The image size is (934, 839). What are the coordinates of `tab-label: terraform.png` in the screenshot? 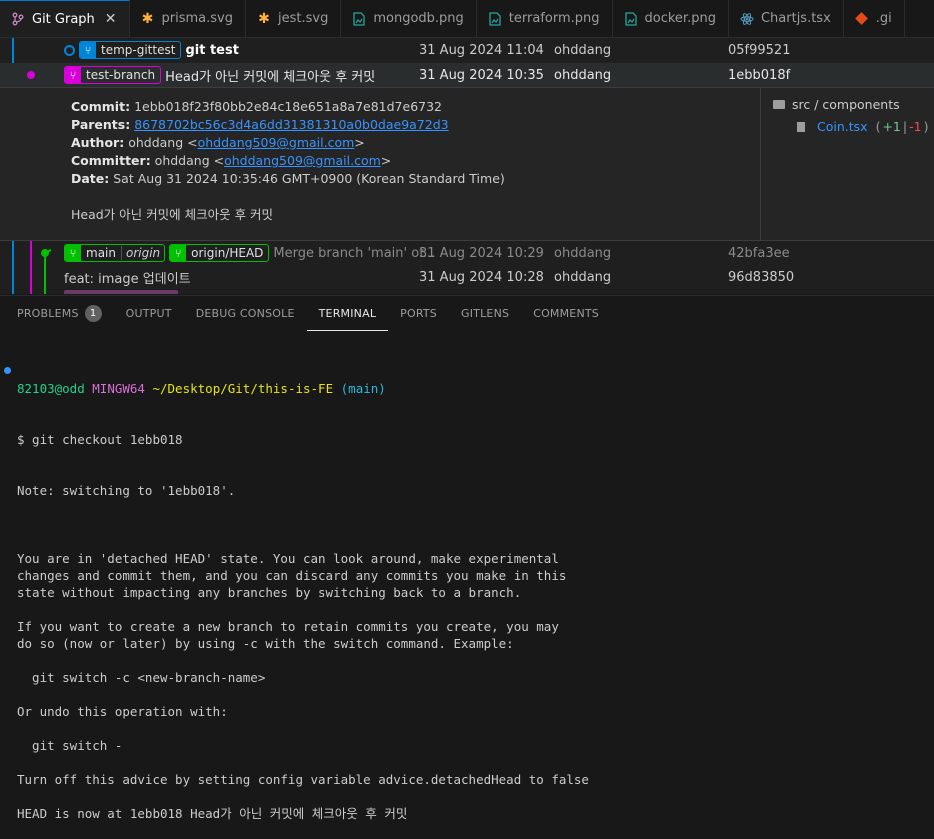 It's located at (554, 18).